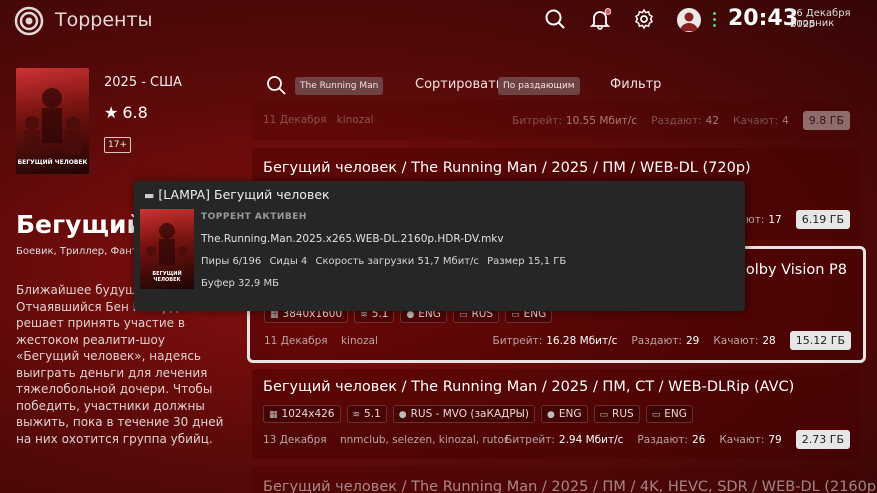  I want to click on leechers: 28, so click(769, 340).